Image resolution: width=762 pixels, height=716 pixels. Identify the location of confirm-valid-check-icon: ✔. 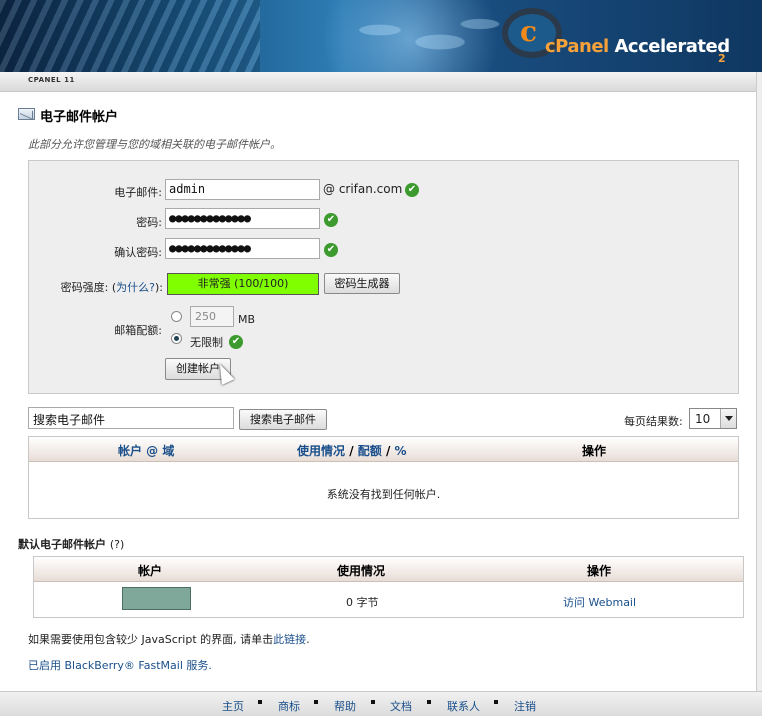
(331, 250).